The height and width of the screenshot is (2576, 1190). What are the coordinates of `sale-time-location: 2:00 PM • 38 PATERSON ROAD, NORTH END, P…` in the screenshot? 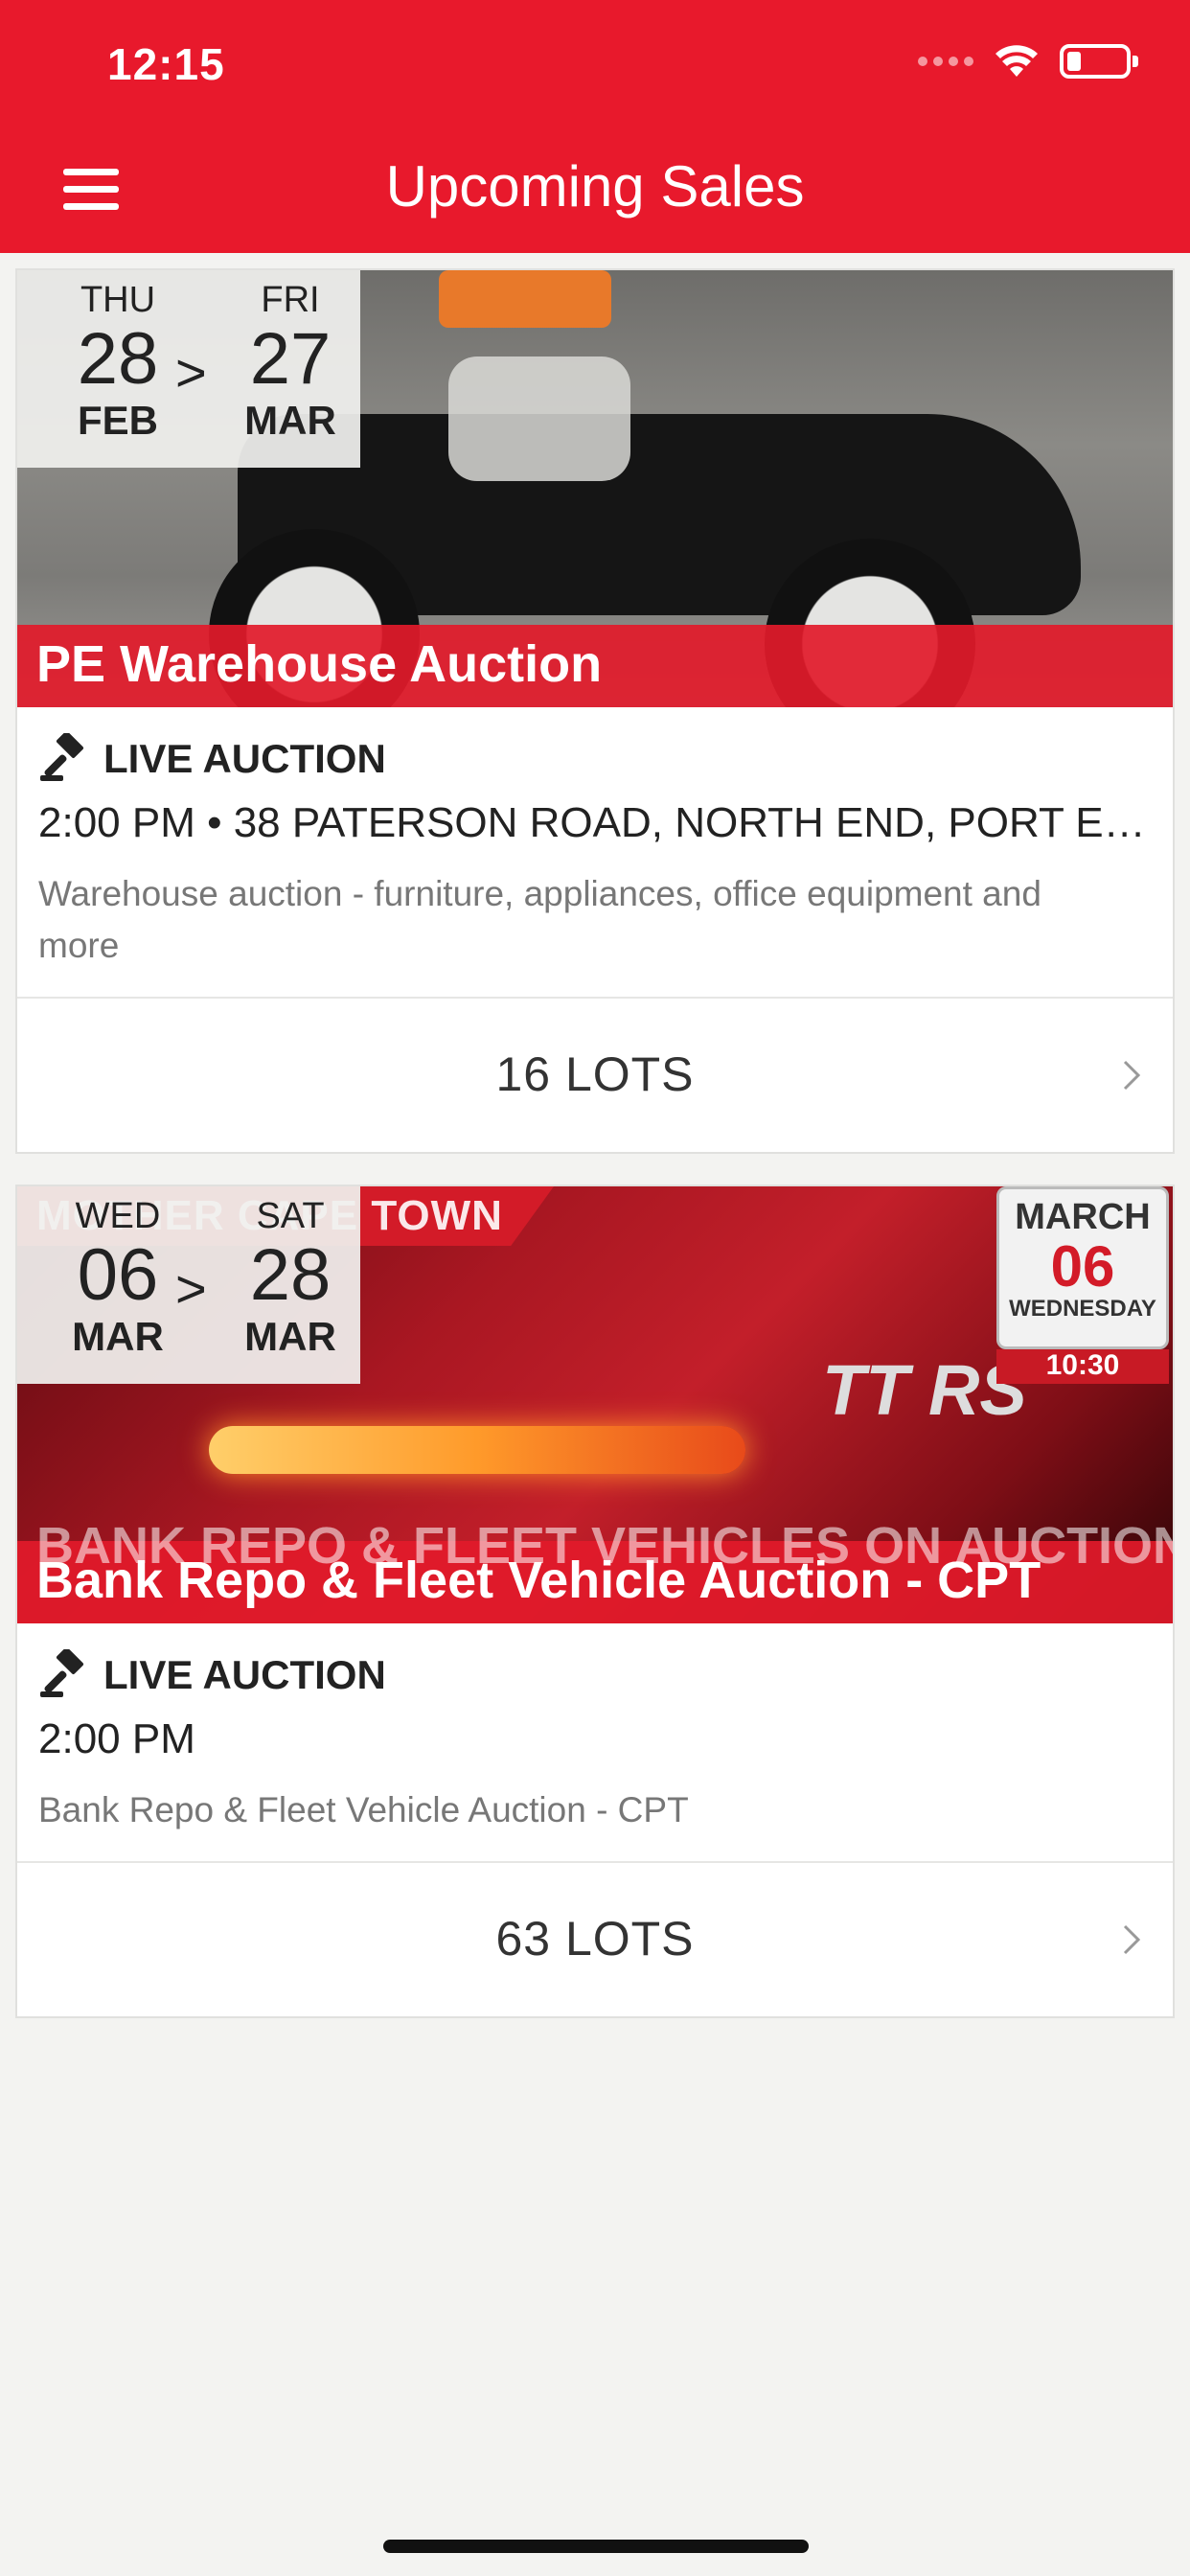 It's located at (592, 822).